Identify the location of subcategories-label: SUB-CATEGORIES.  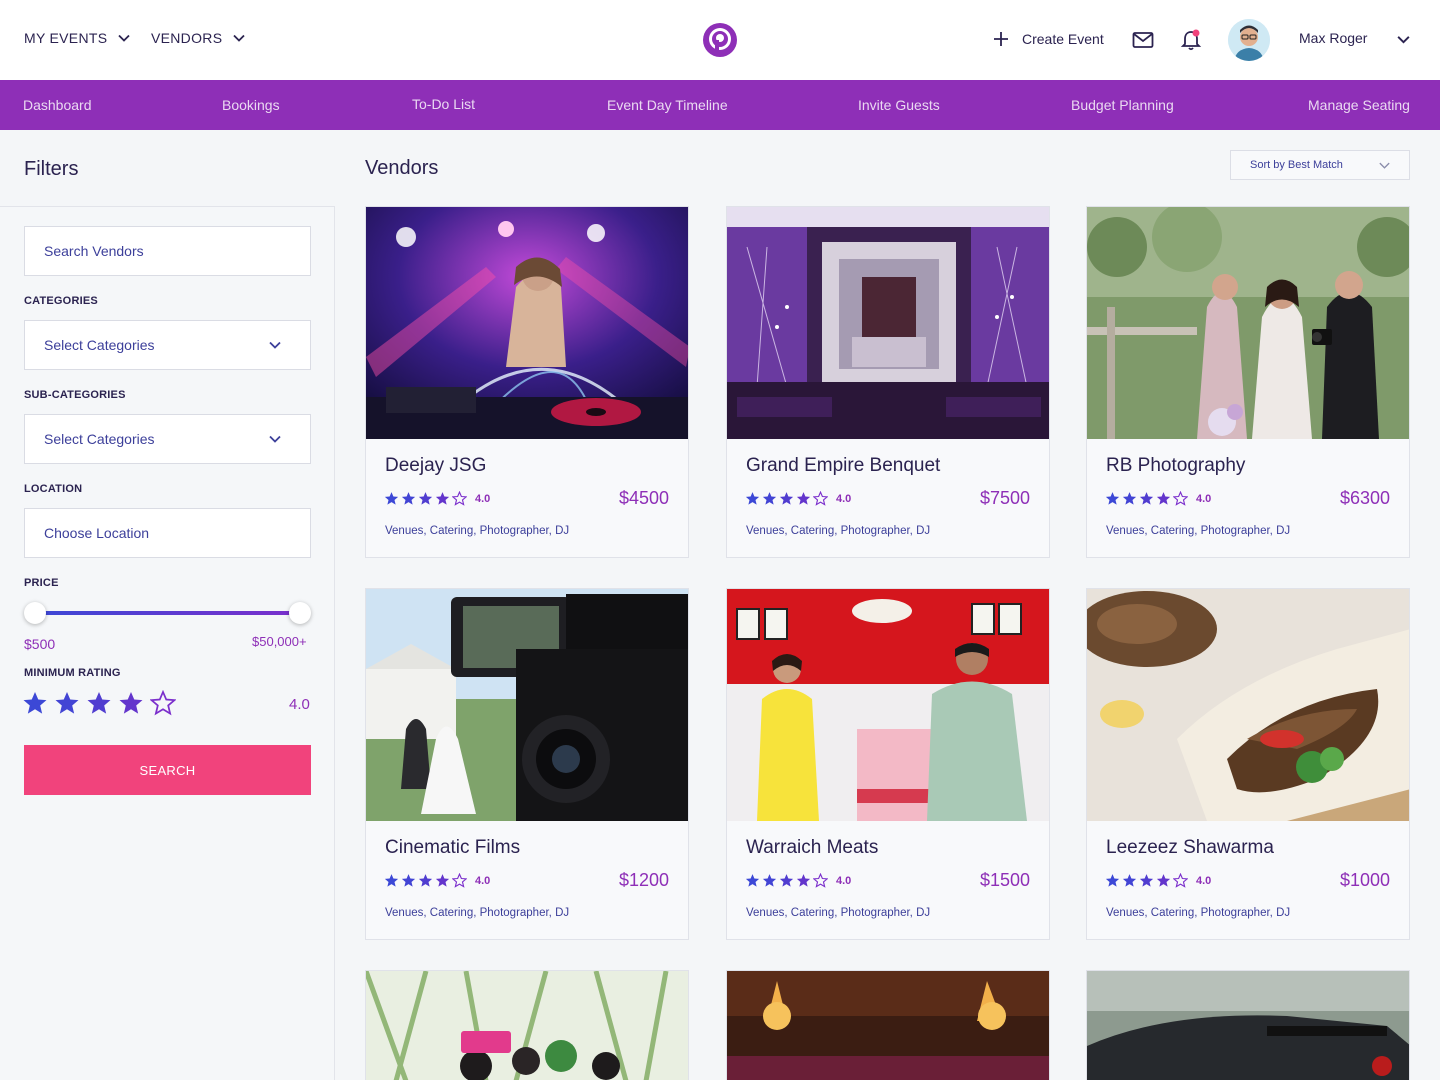
(75, 395).